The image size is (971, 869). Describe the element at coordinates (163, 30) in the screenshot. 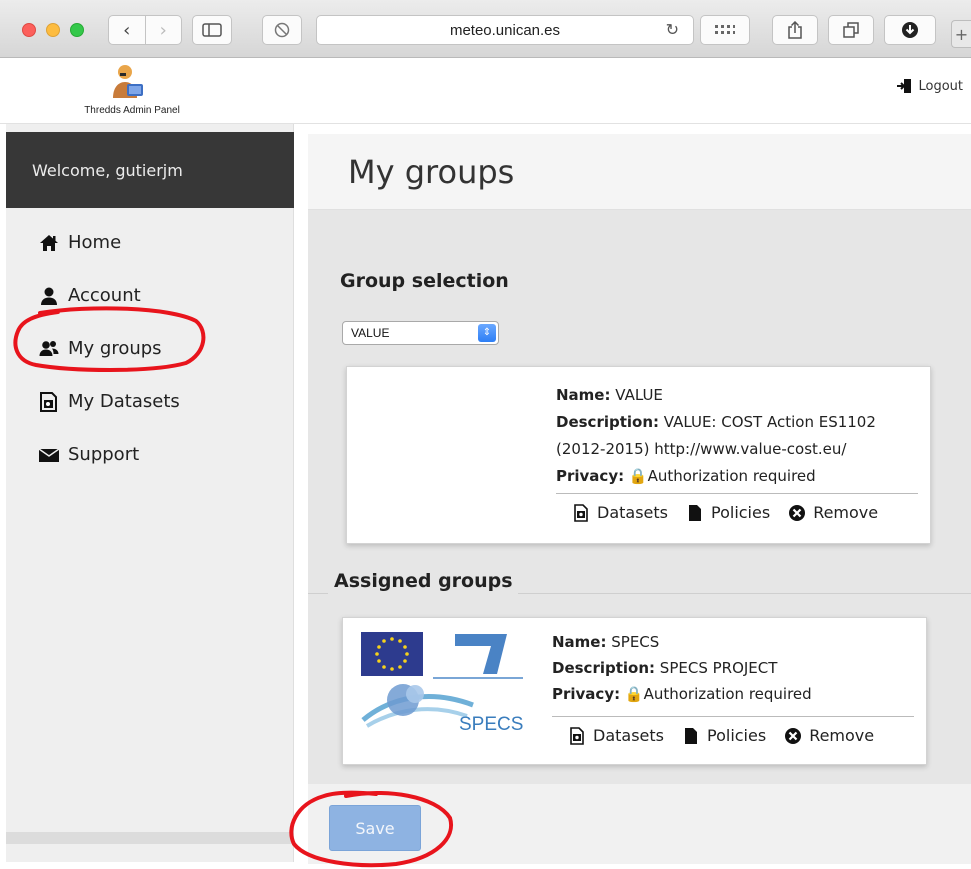

I see `forward-arrow-icon: ›` at that location.